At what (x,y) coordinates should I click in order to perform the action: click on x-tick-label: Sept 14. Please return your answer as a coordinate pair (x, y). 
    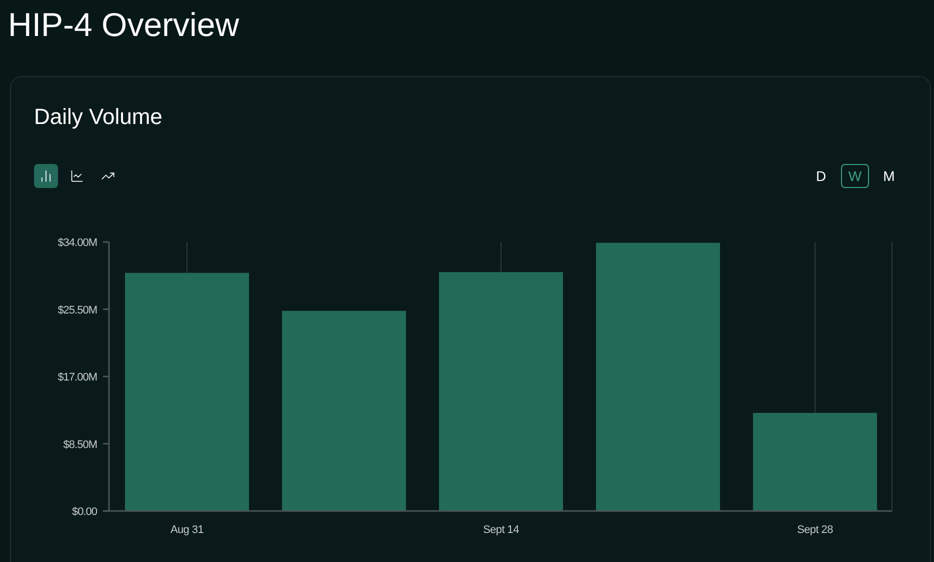
    Looking at the image, I should click on (501, 530).